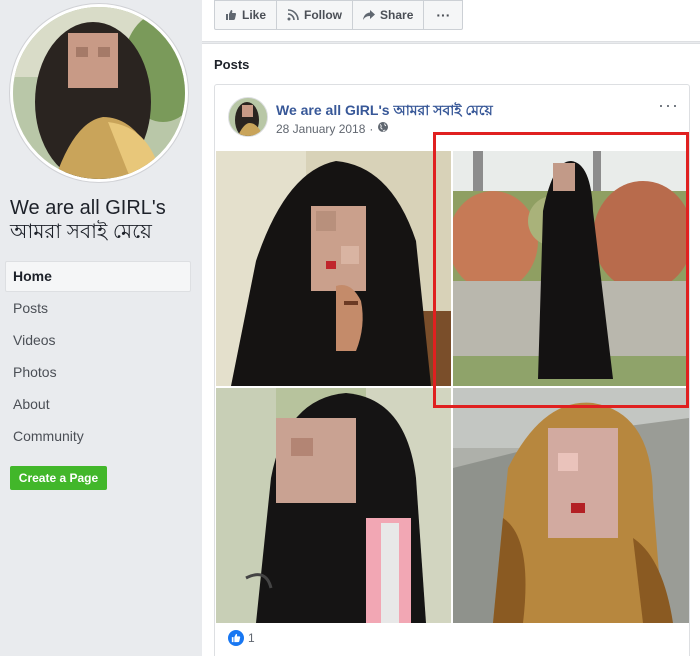 The width and height of the screenshot is (700, 656). Describe the element at coordinates (323, 15) in the screenshot. I see `follow-label: Follow` at that location.